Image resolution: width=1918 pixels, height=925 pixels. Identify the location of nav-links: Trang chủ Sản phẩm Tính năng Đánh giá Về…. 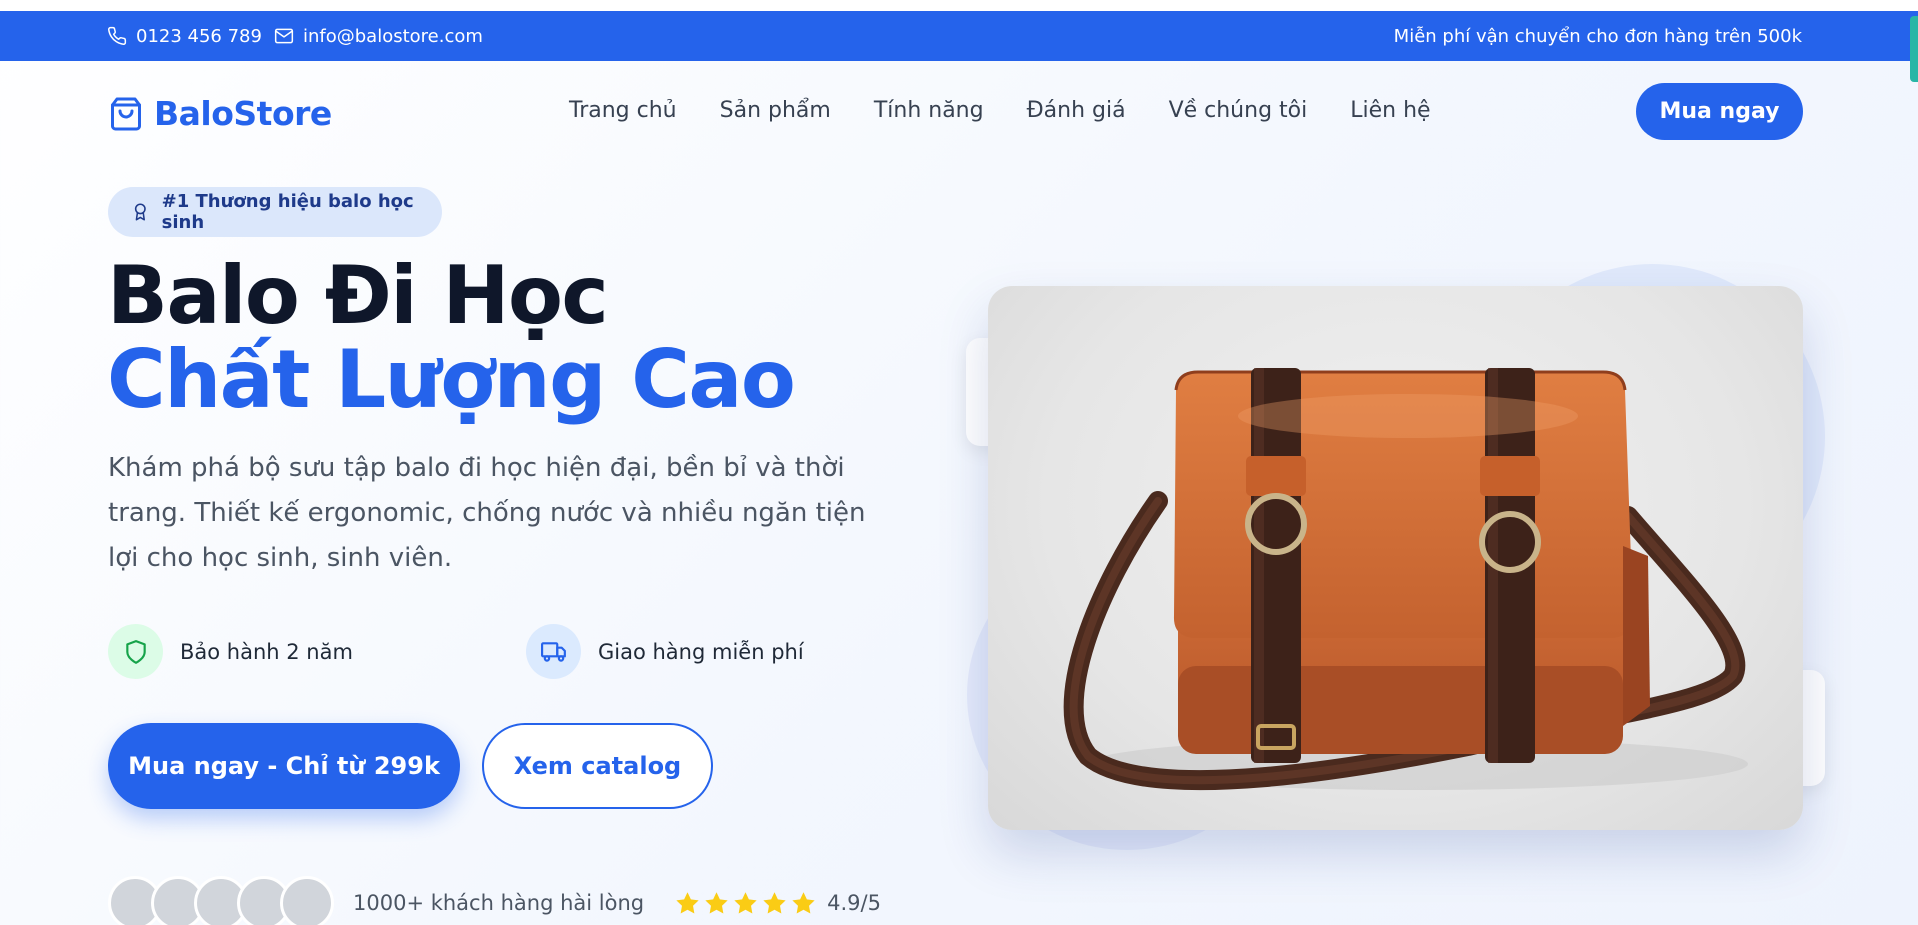
(1021, 110).